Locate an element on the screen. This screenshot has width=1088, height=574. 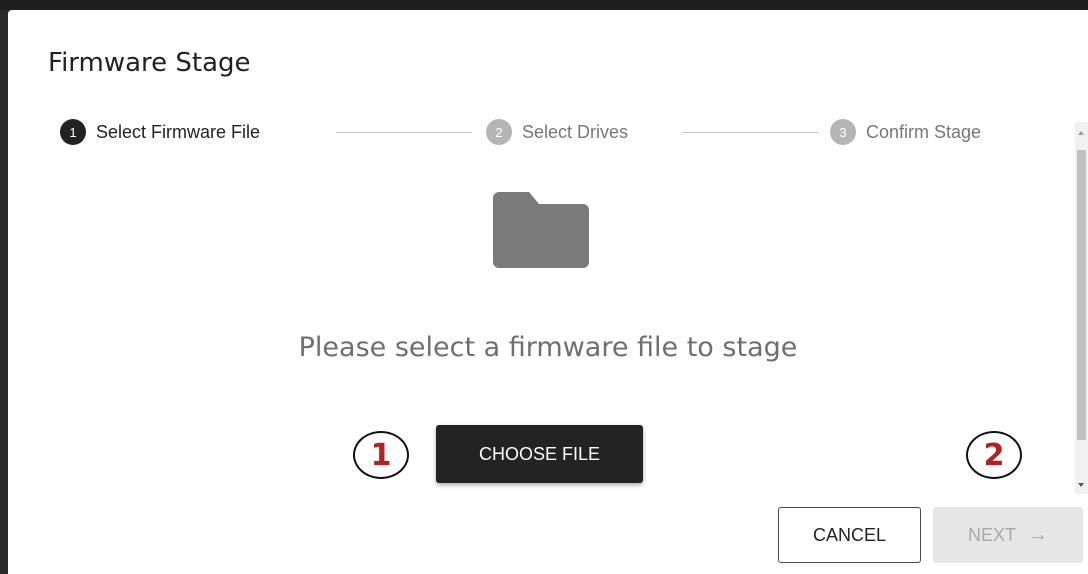
scroll-down-arrow-icon is located at coordinates (1081, 485).